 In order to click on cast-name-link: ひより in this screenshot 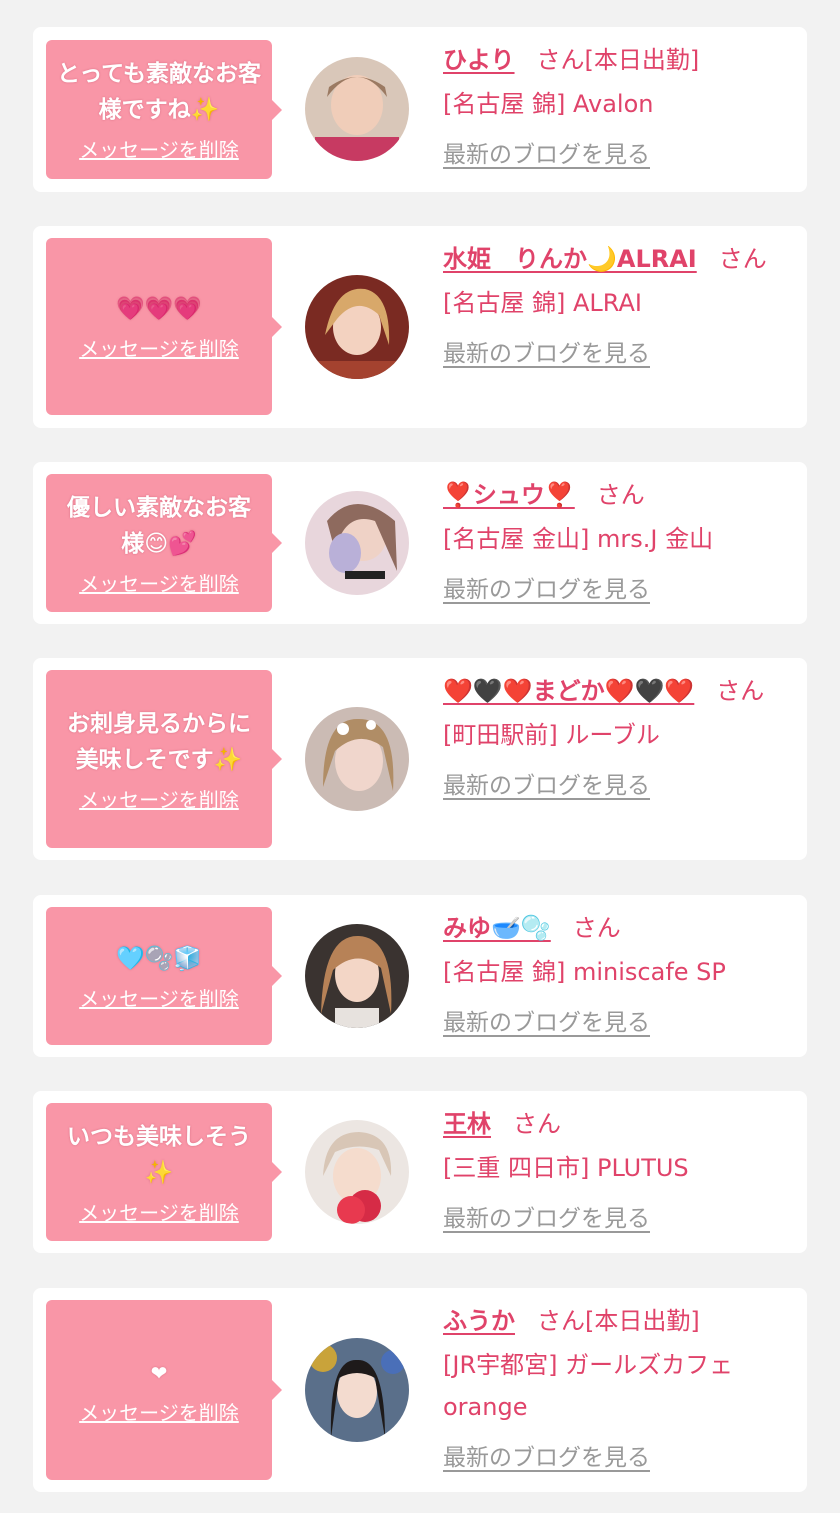, I will do `click(479, 60)`.